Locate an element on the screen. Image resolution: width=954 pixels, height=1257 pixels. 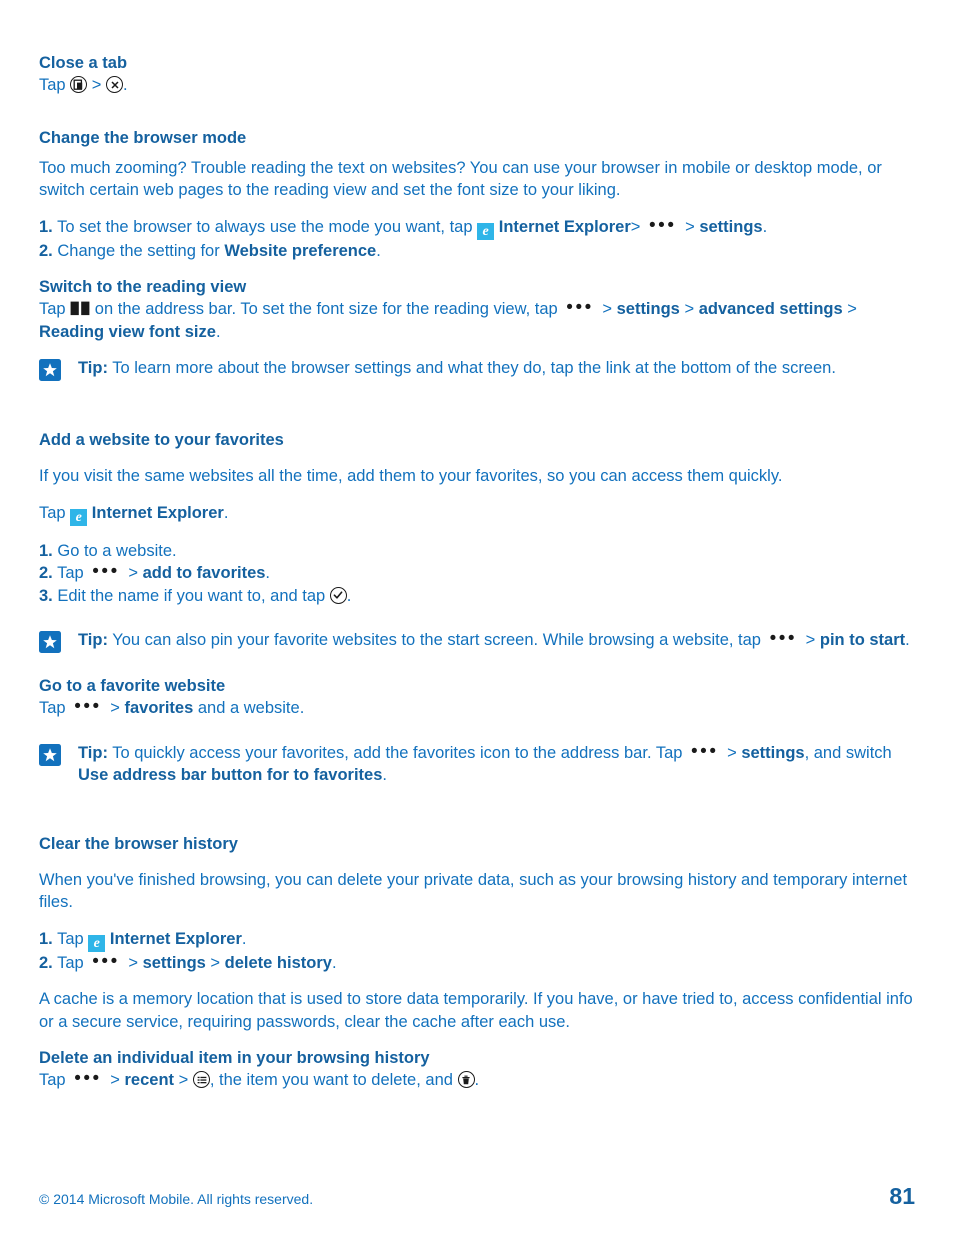
add-favorite-step-2: 2. Tap ••• > add to favorites. is located at coordinates (155, 571).